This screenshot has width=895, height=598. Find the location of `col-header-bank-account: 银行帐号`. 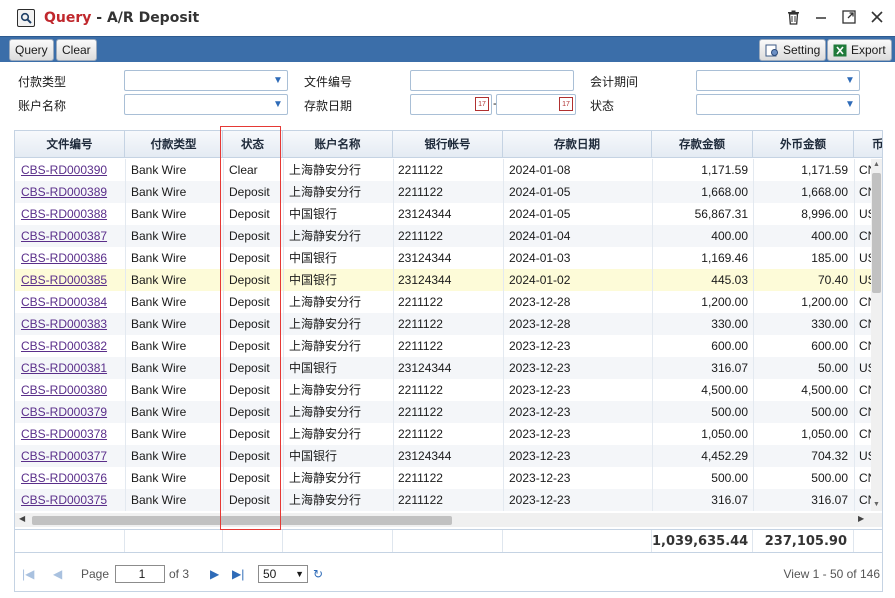

col-header-bank-account: 银行帐号 is located at coordinates (448, 144).